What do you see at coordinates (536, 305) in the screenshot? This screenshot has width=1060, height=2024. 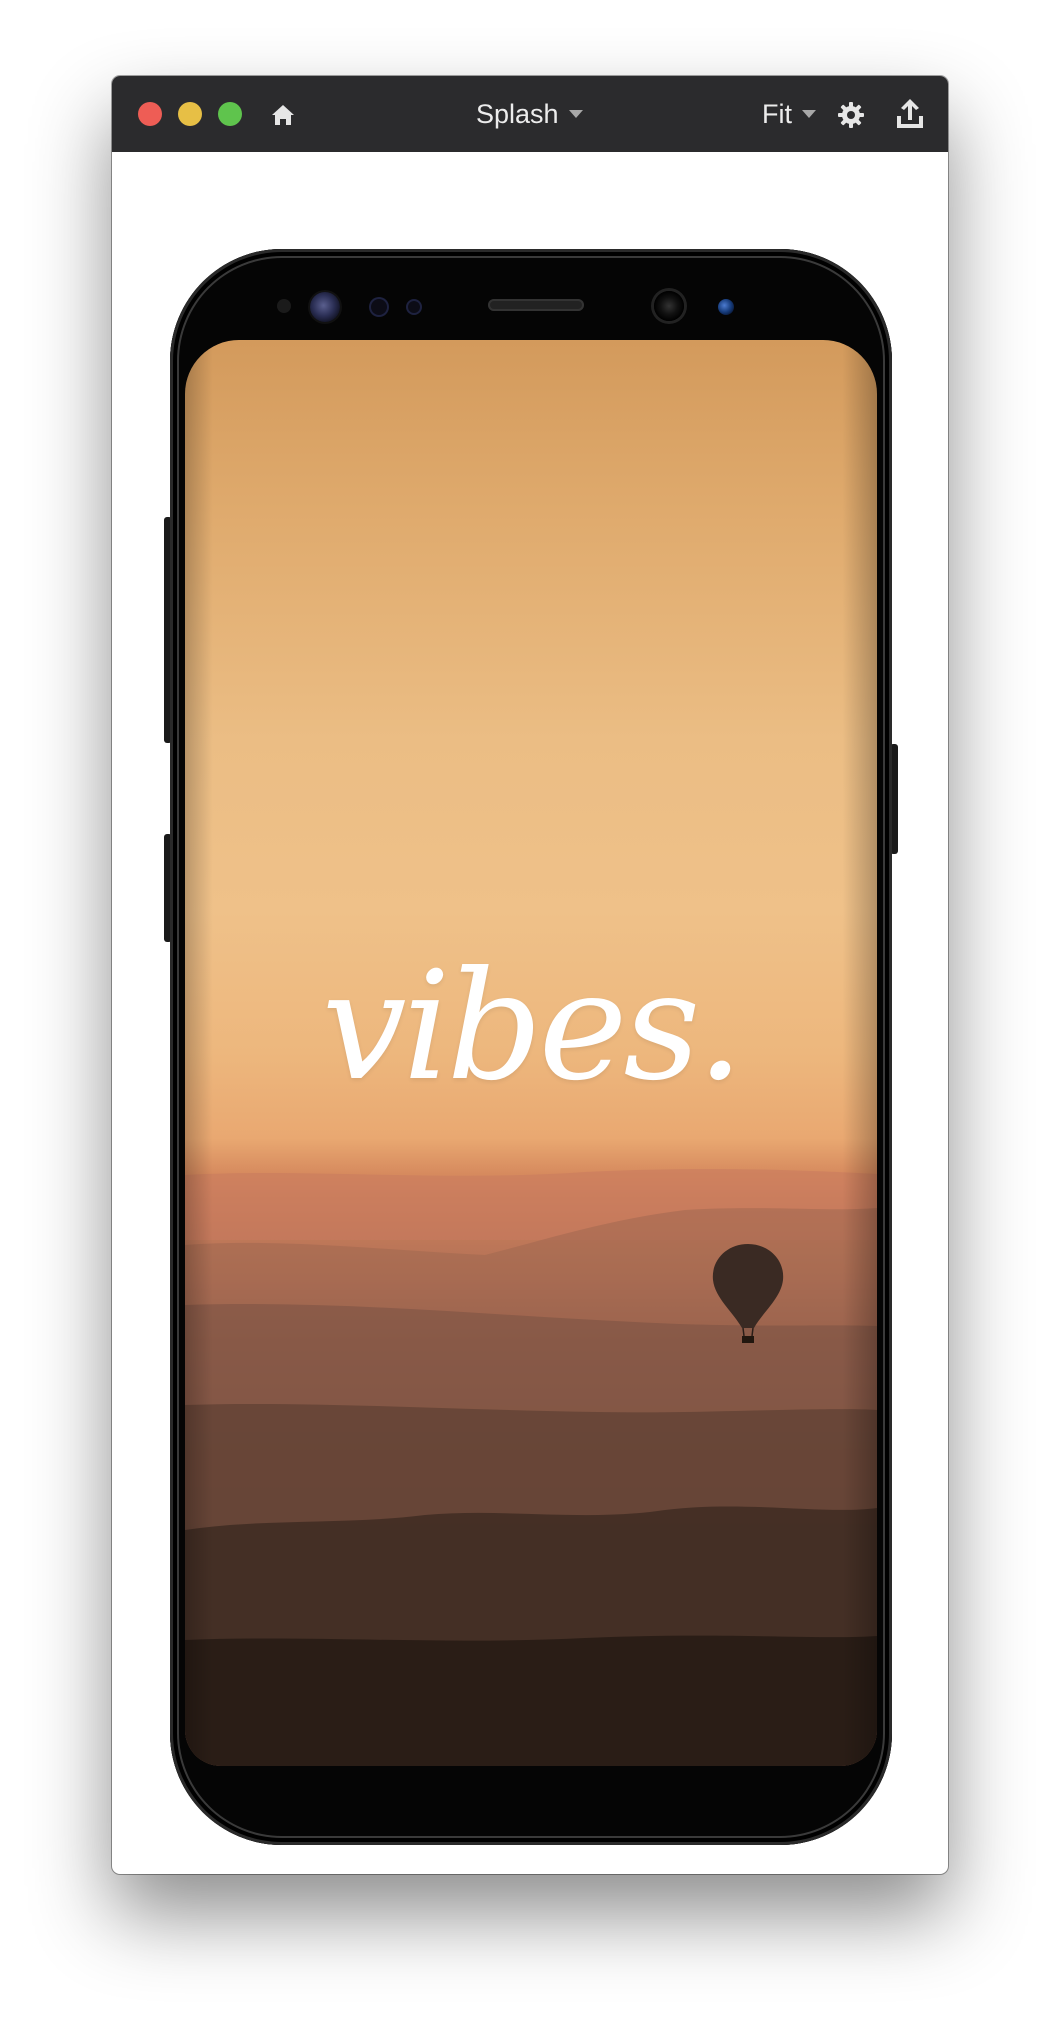 I see `earpiece-speaker` at bounding box center [536, 305].